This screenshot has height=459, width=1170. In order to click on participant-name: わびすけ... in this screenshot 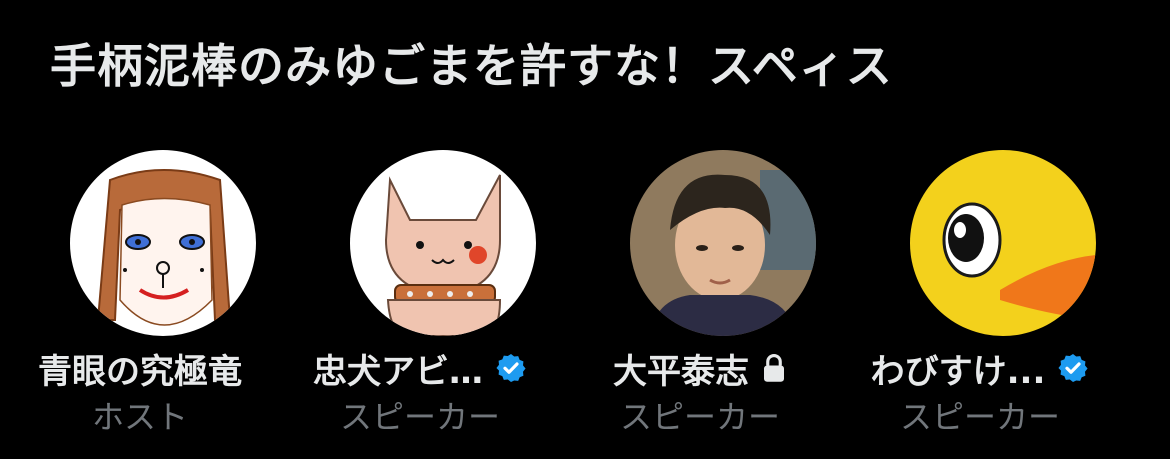, I will do `click(958, 371)`.